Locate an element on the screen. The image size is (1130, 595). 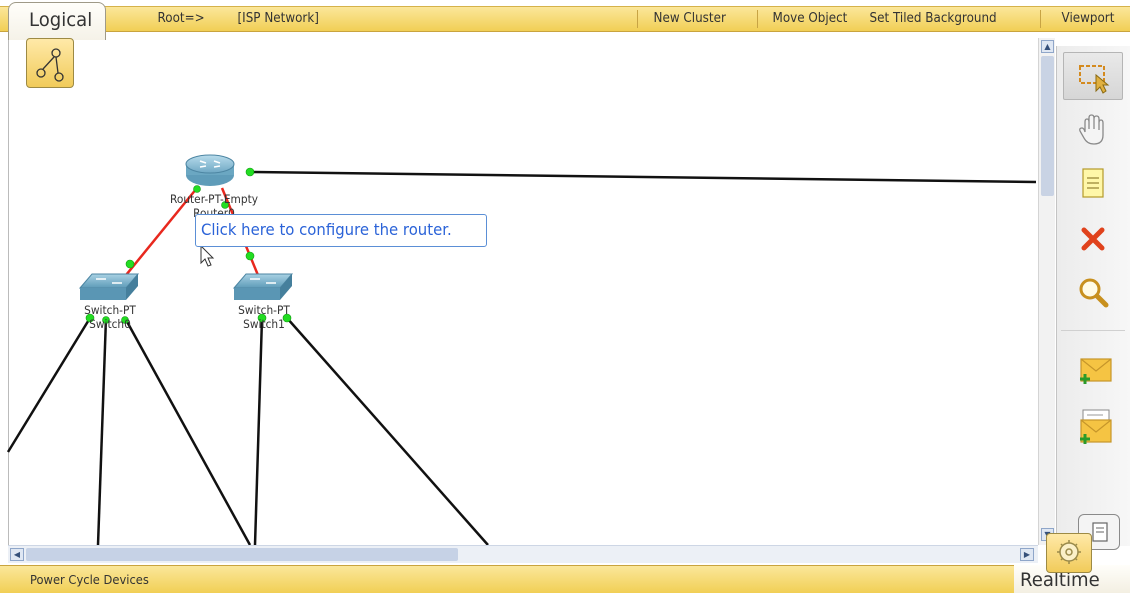
inspect-tool is located at coordinates (1093, 292).